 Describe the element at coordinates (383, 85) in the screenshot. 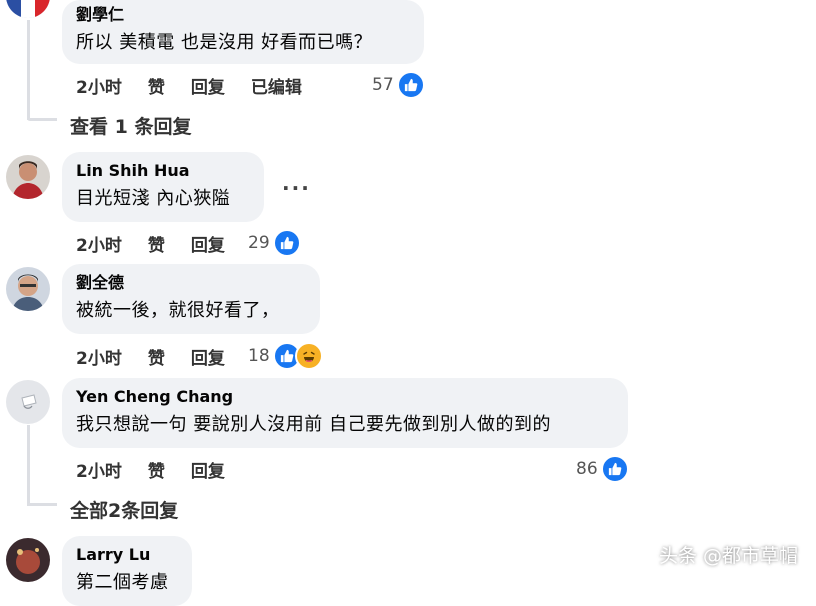

I see `reaction-count: 57` at that location.